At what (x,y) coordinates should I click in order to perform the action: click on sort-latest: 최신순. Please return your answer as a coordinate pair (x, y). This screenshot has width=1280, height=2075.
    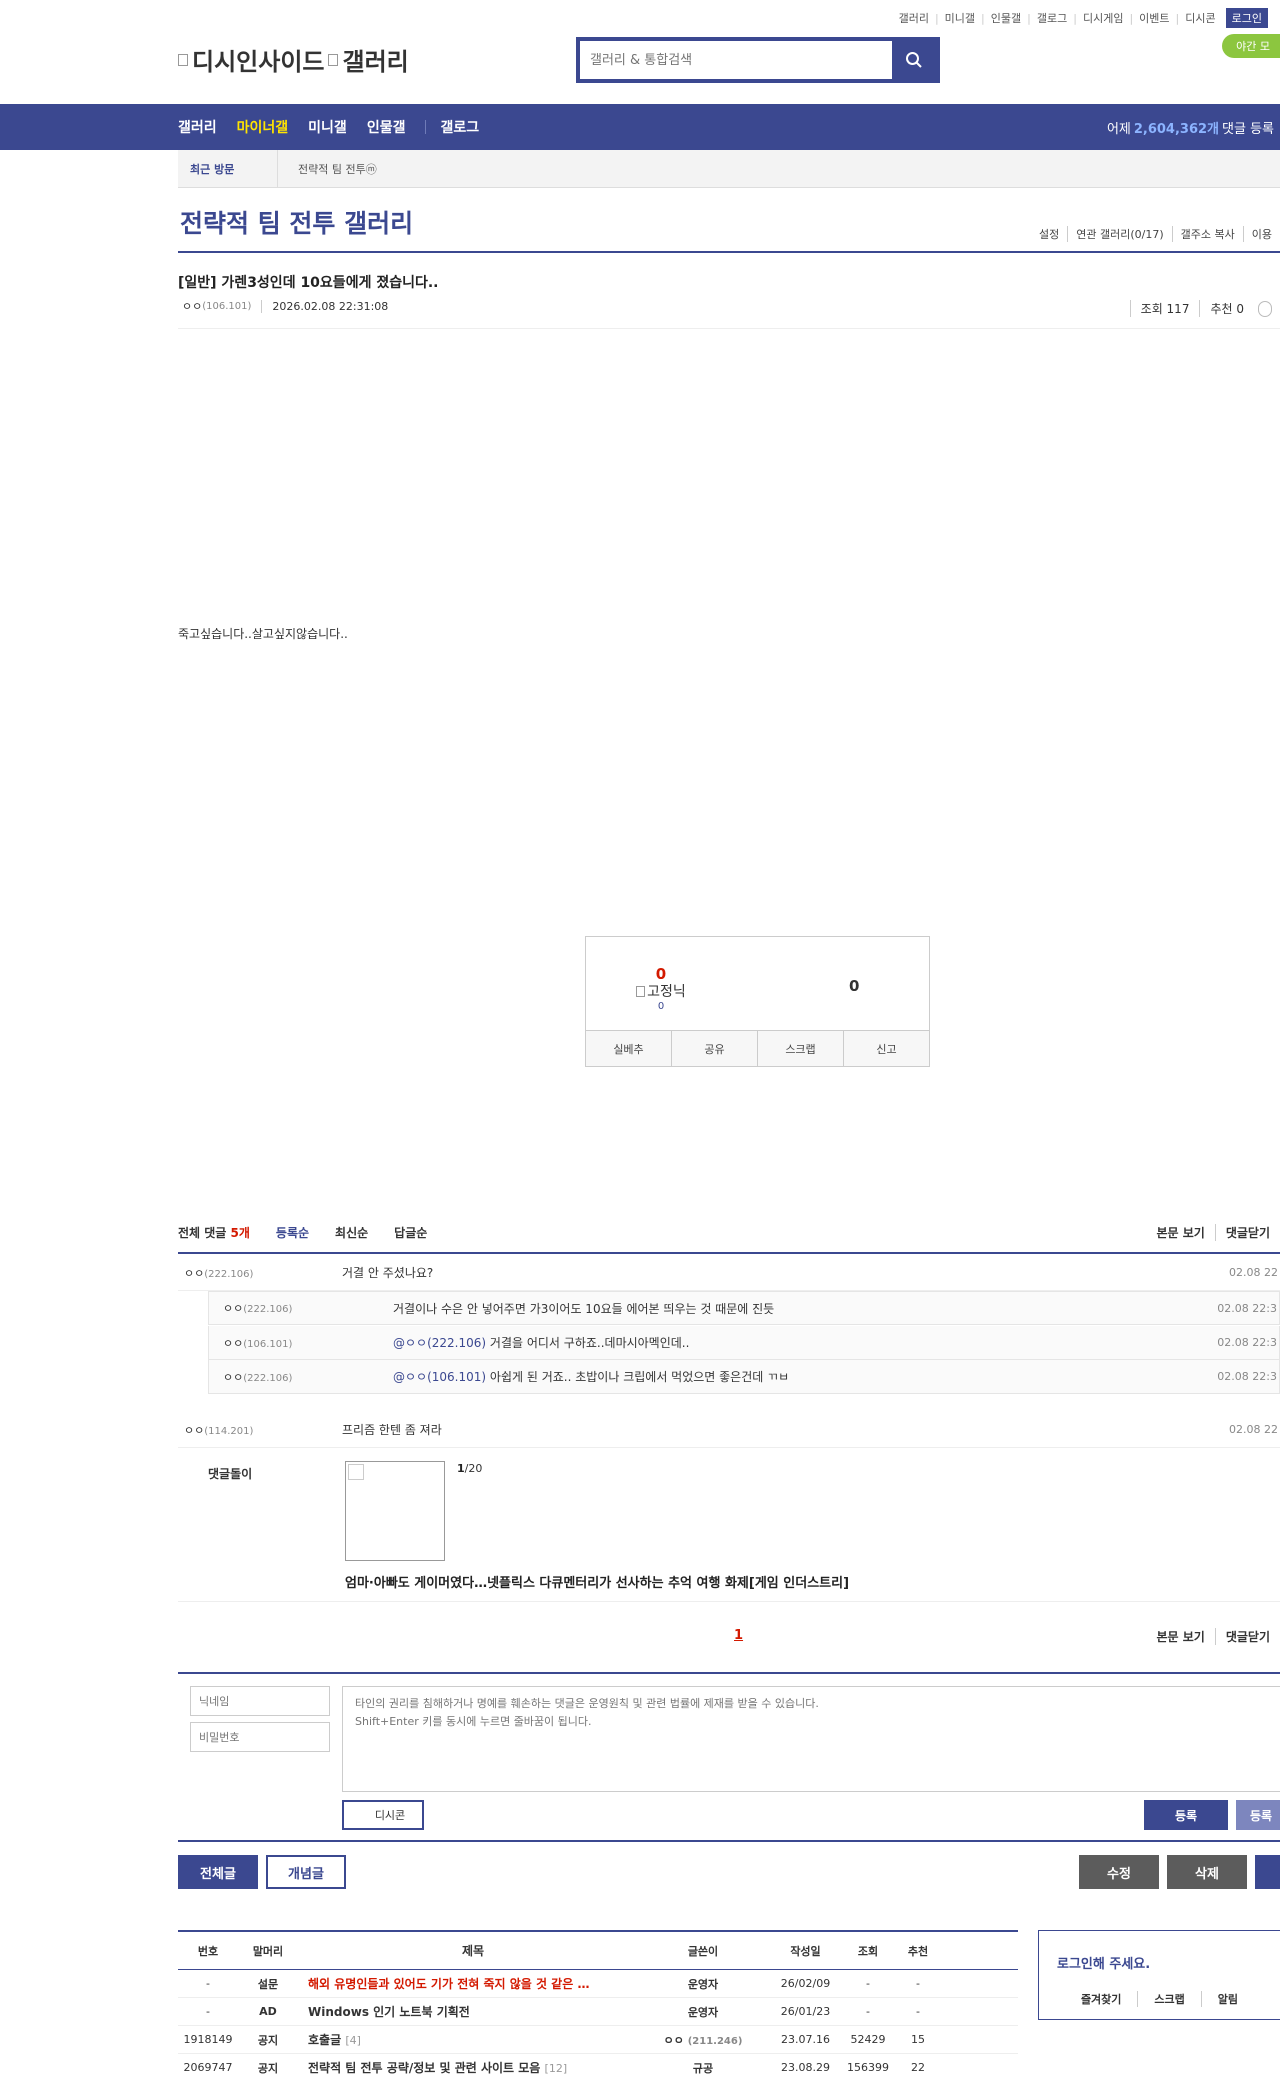
    Looking at the image, I should click on (351, 1232).